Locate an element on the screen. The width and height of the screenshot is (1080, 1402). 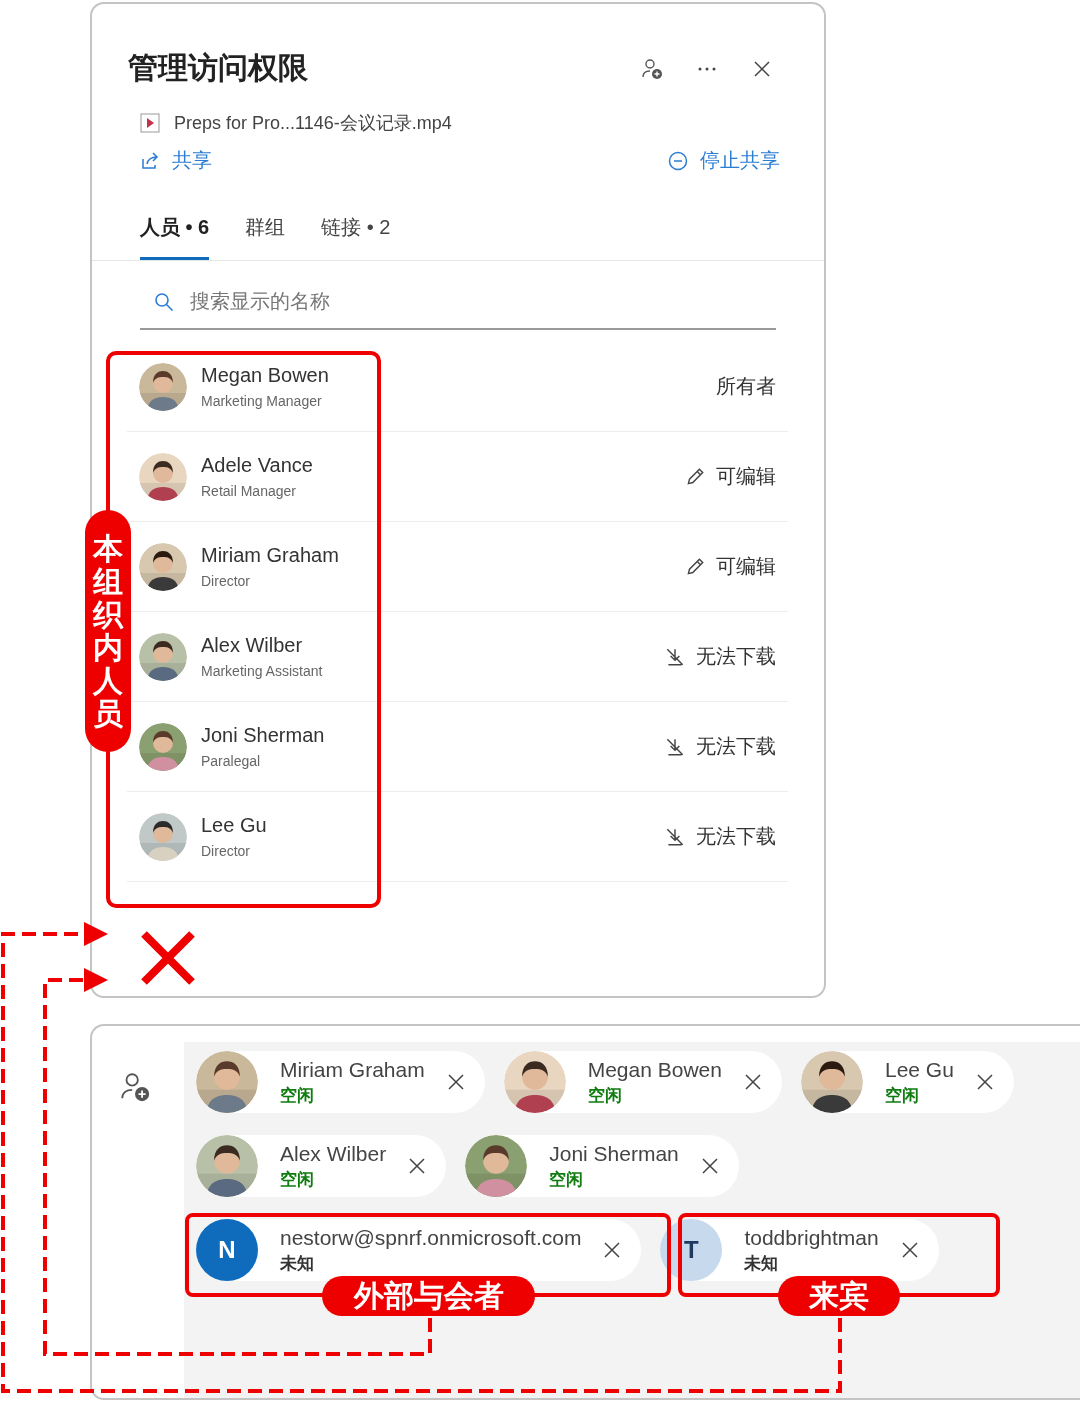
annotation-label: 本组织内人员 is located at coordinates (108, 631).